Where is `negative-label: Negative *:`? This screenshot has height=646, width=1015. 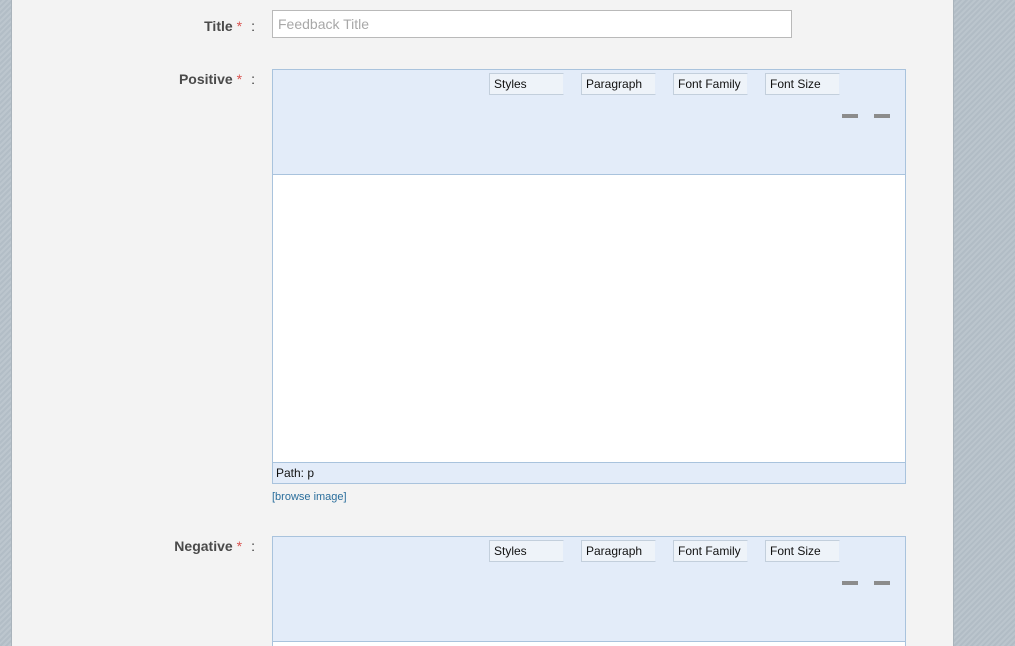
negative-label: Negative *: is located at coordinates (195, 546).